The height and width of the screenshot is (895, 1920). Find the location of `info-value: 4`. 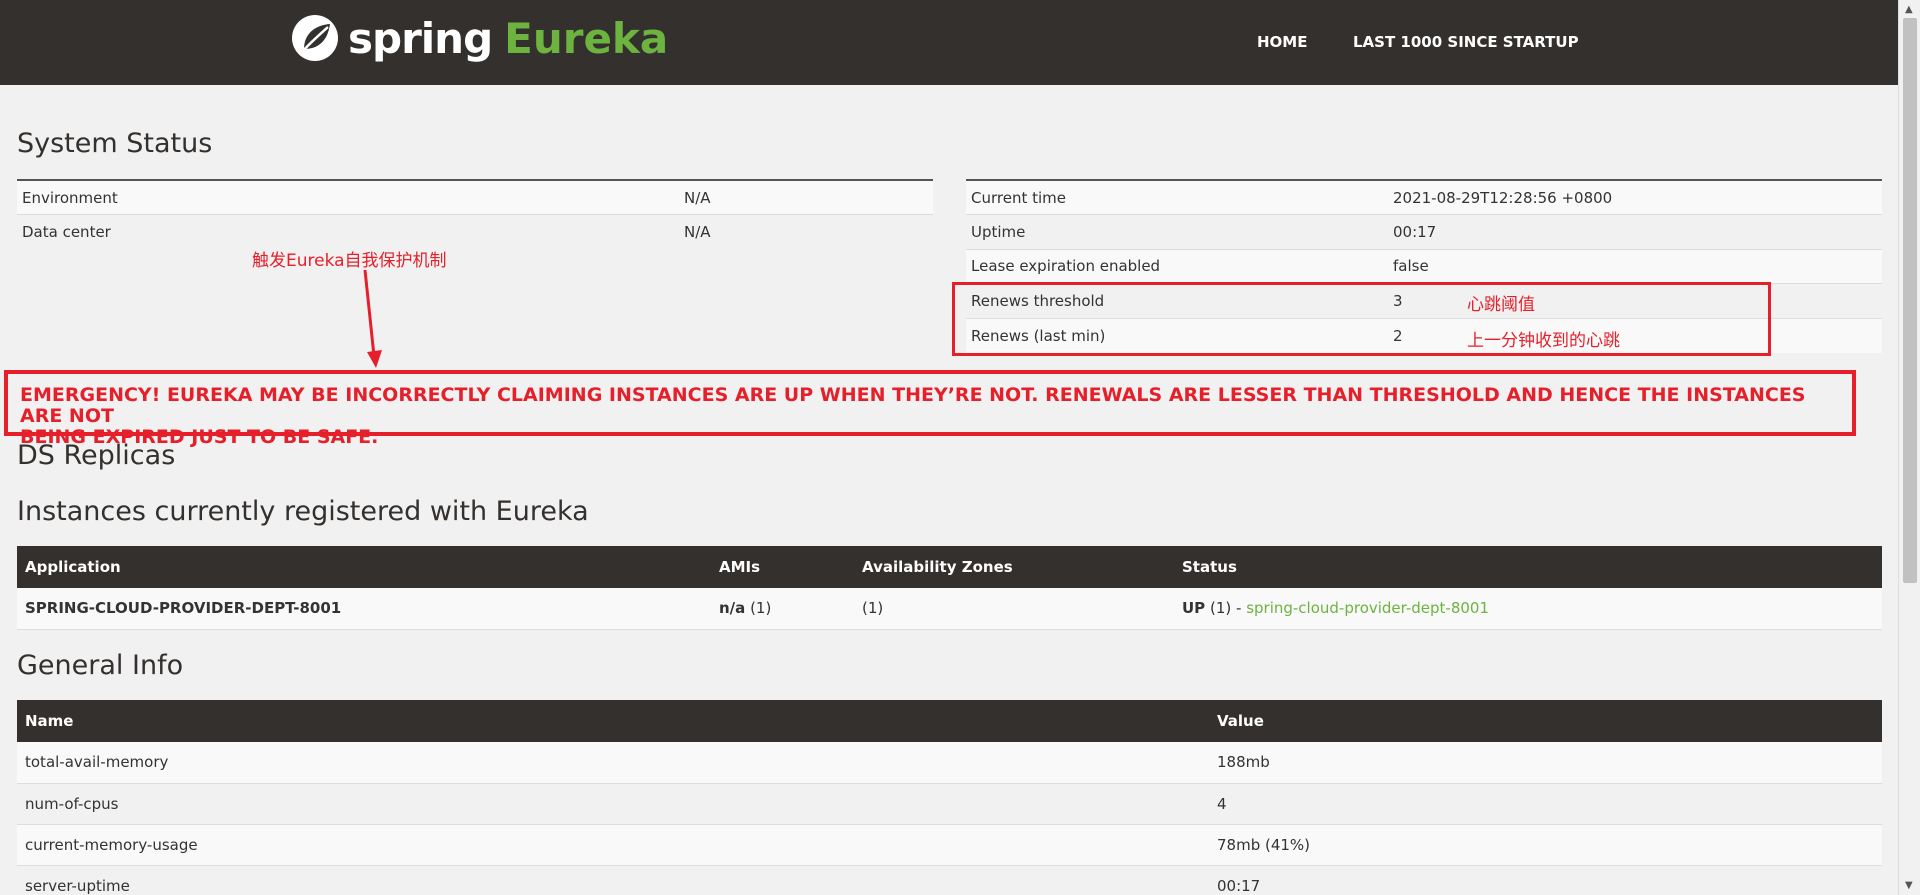

info-value: 4 is located at coordinates (1545, 804).